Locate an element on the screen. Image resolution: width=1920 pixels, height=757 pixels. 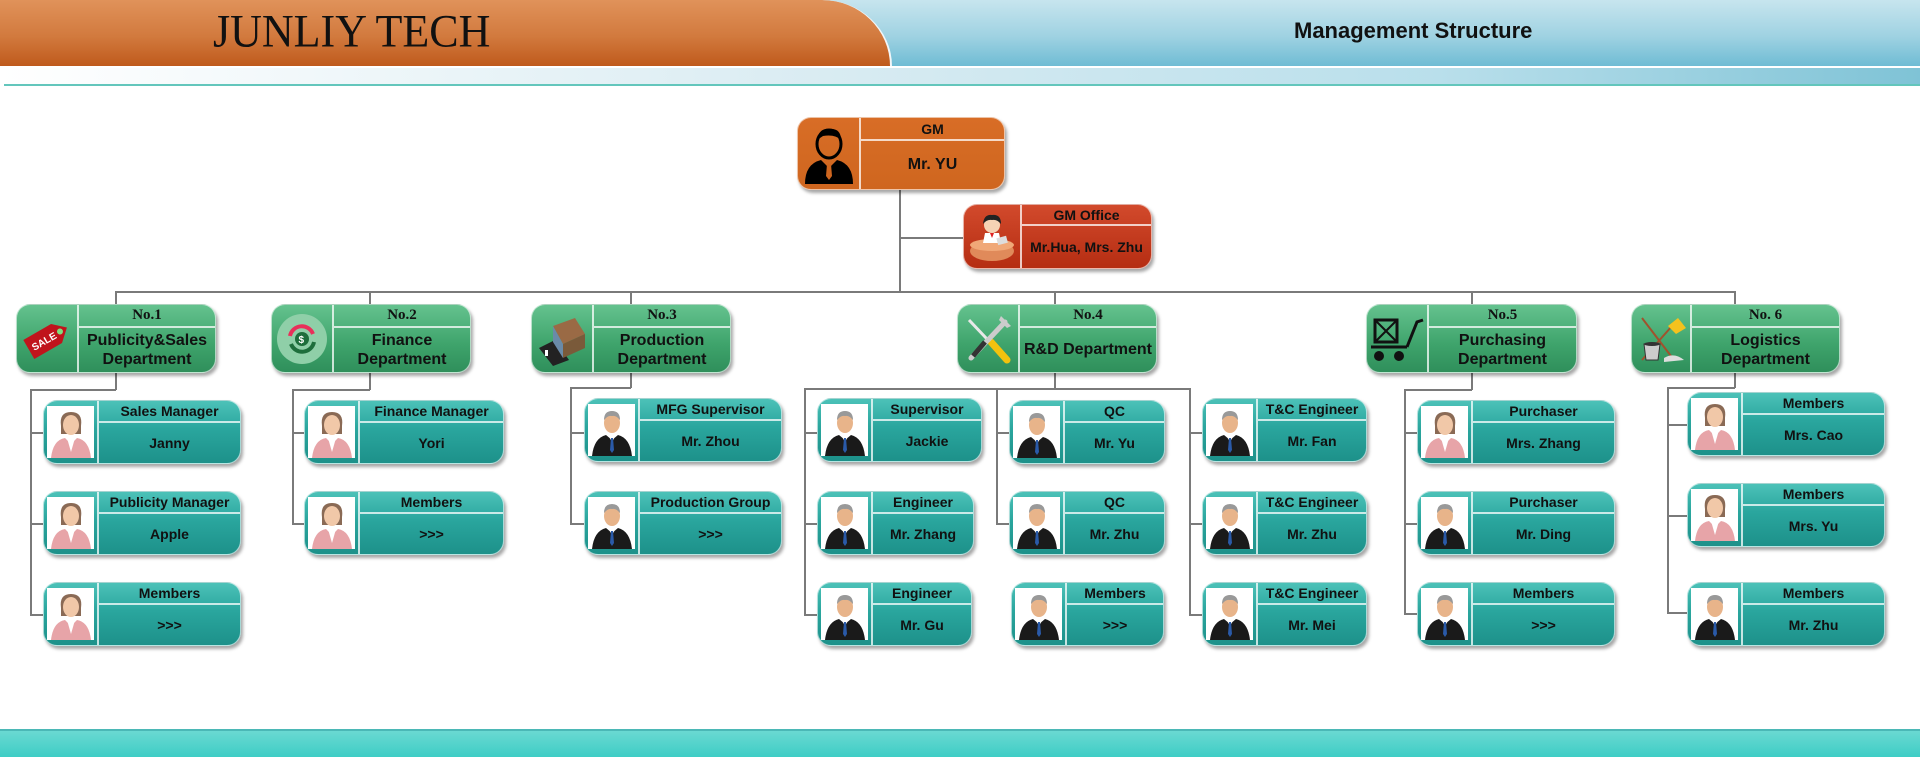
staff-card: T&C Engineer Mr. Mei is located at coordinates (1284, 614).